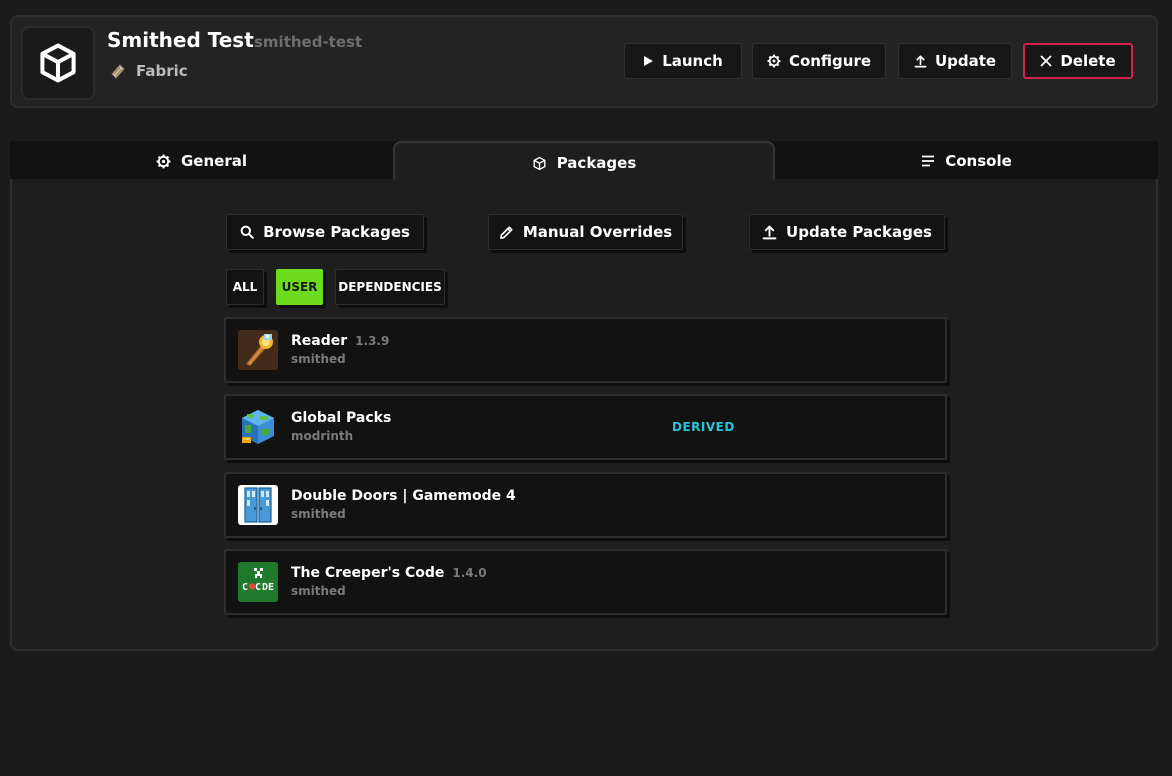 Image resolution: width=1172 pixels, height=776 pixels. Describe the element at coordinates (268, 587) in the screenshot. I see `svg-text: DE` at that location.